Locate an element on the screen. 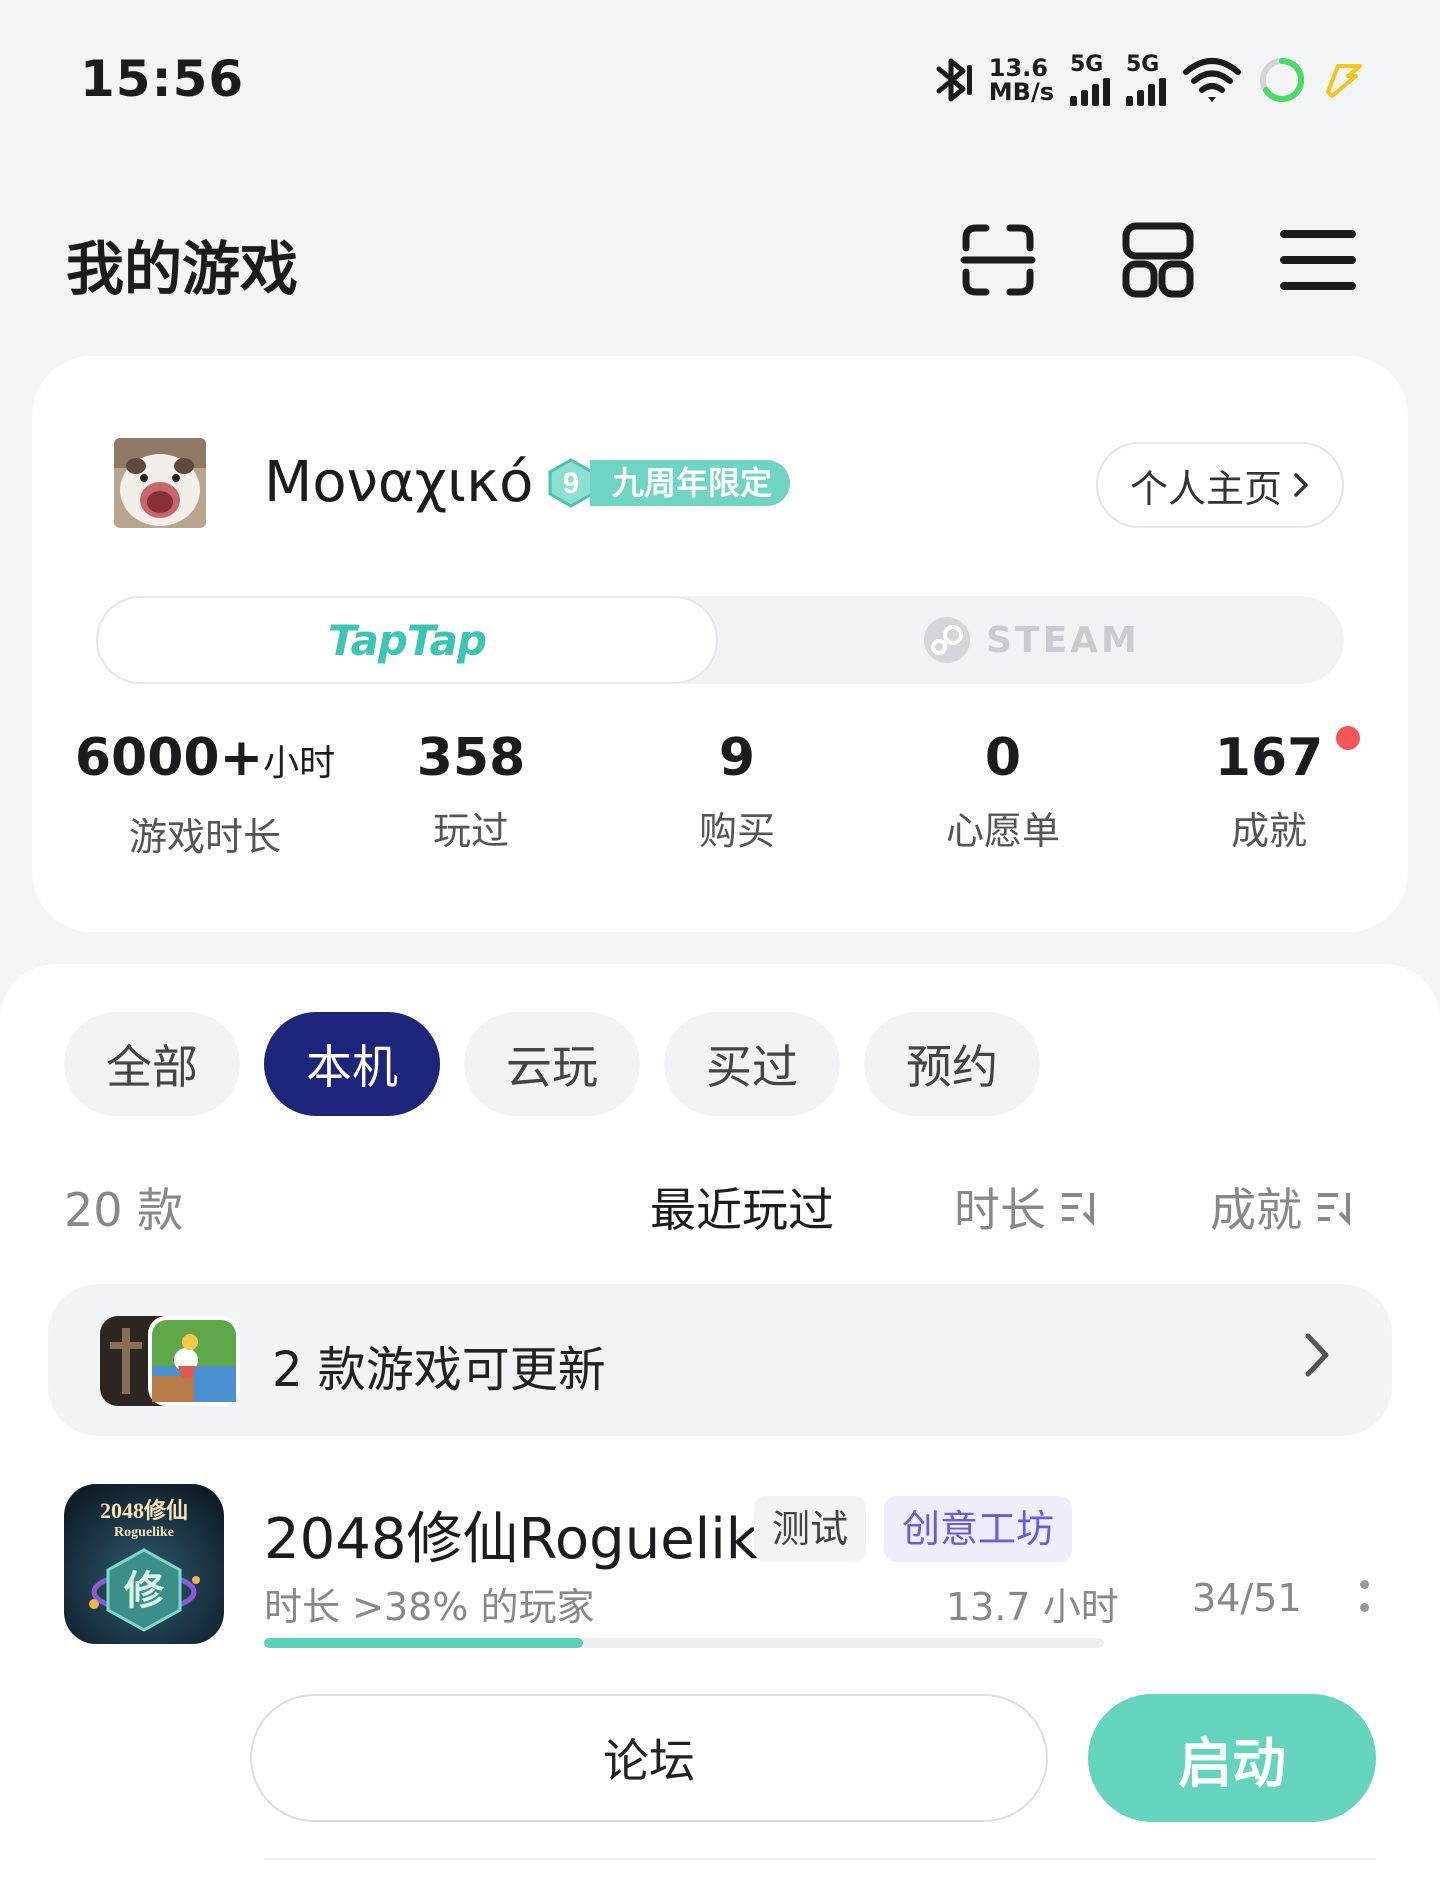  tag-beta: 测试 is located at coordinates (810, 1529).